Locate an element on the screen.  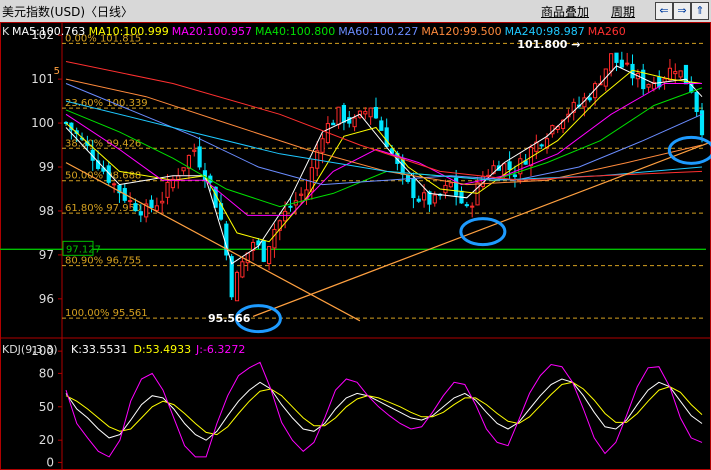
legend-ma5: MA5:100.763 is located at coordinates (48, 31).